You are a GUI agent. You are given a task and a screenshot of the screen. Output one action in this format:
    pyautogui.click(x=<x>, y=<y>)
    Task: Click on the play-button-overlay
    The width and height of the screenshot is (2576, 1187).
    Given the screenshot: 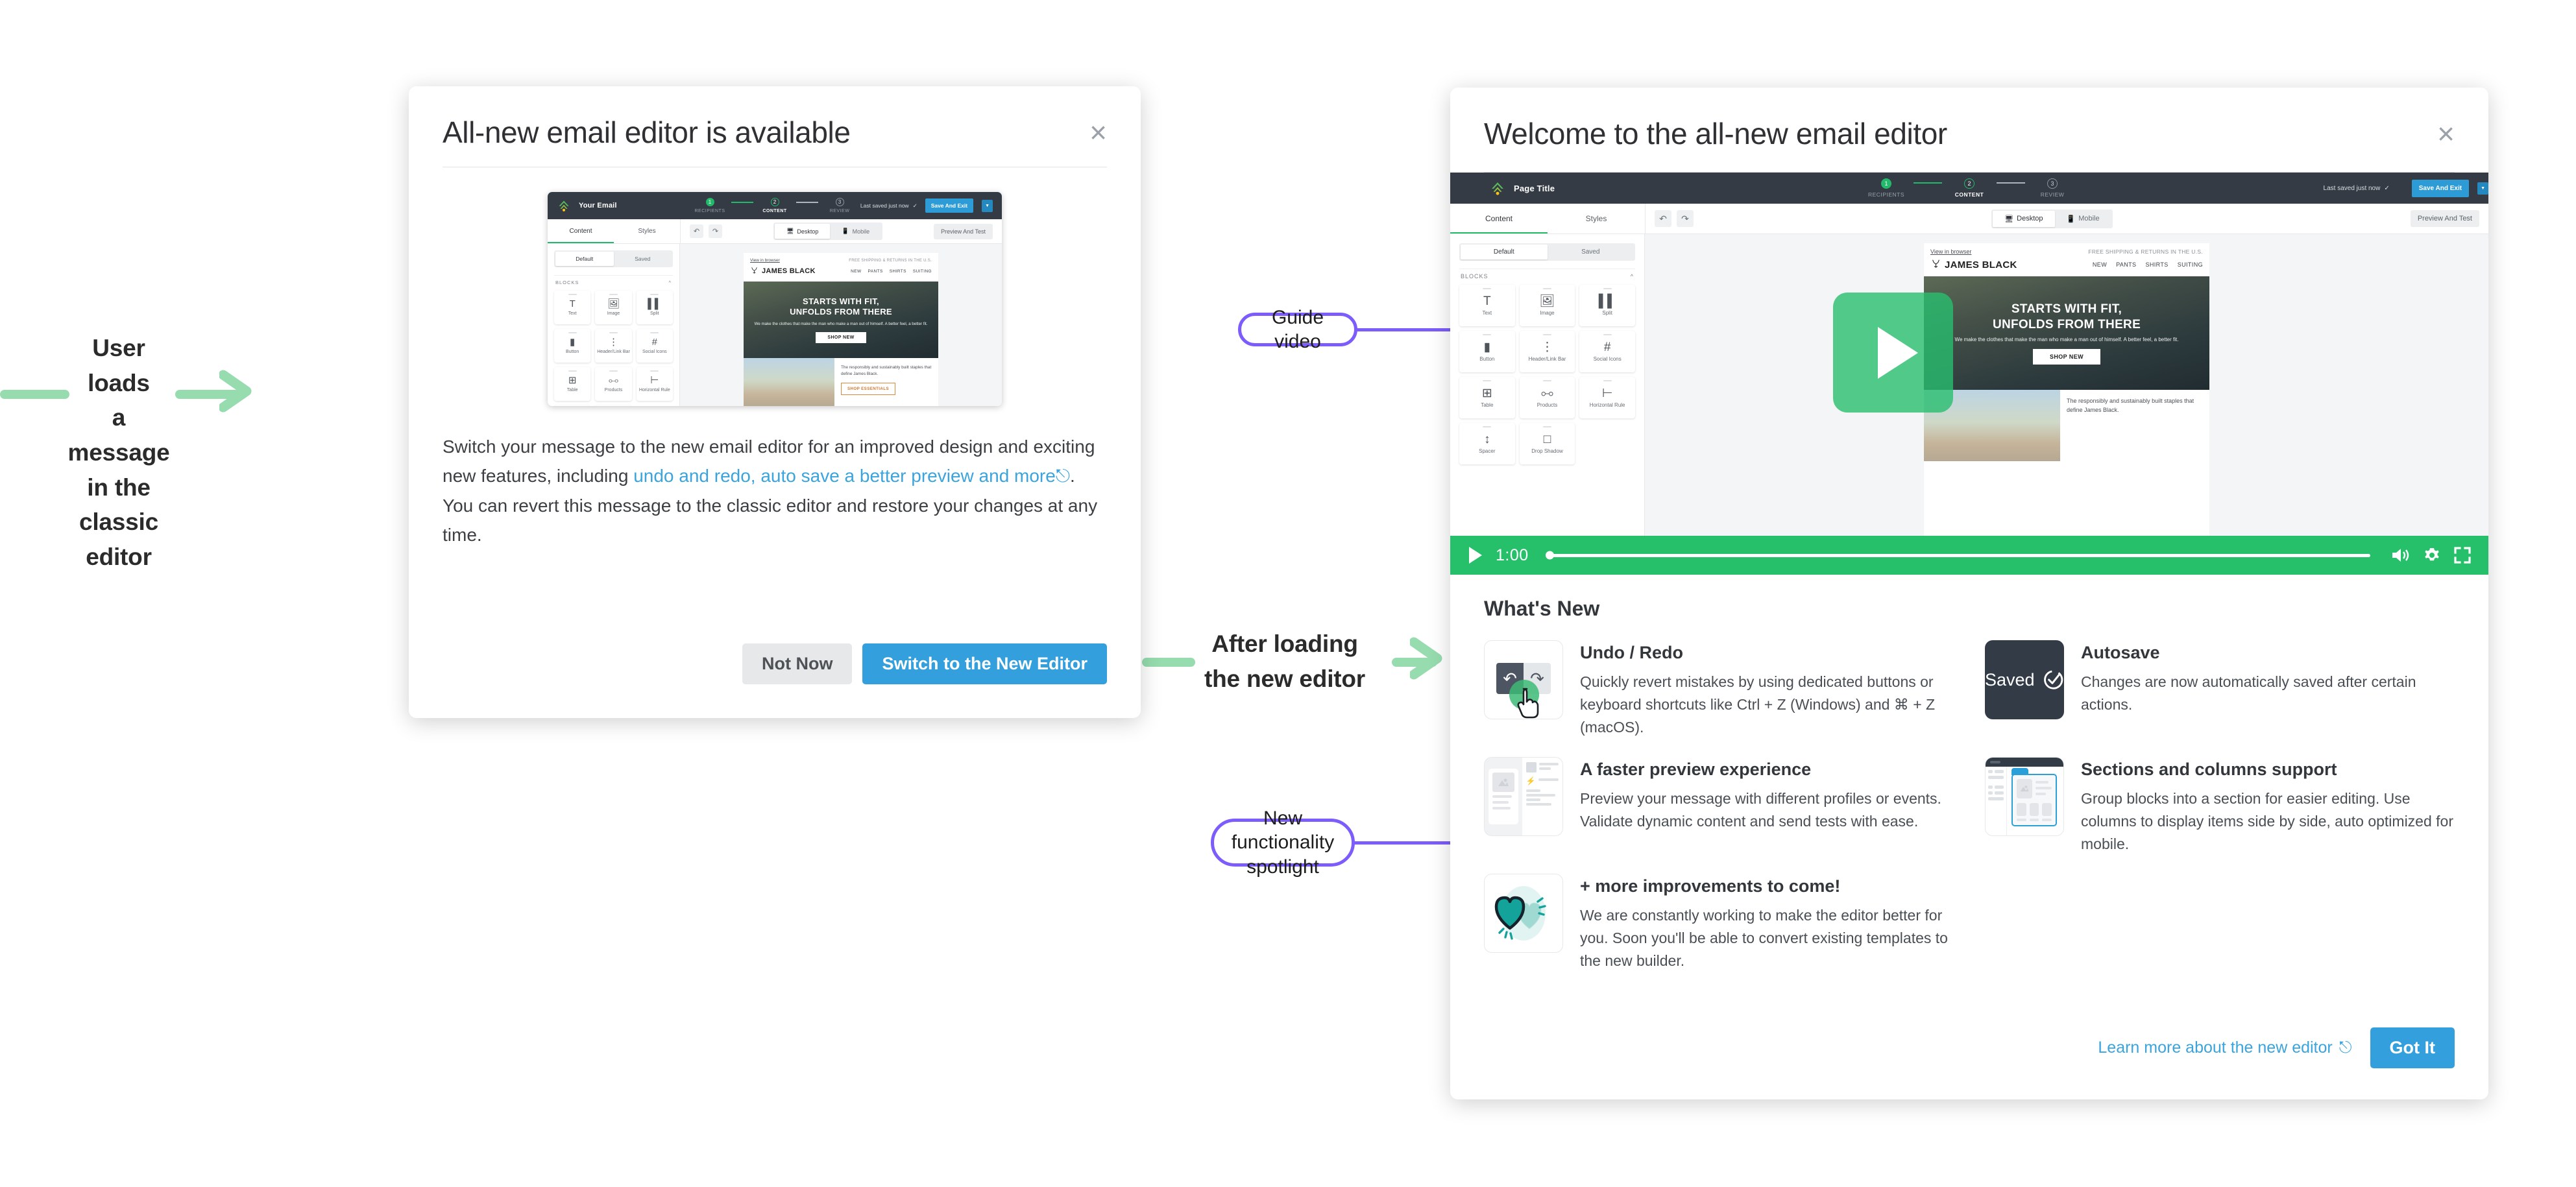 What is the action you would take?
    pyautogui.click(x=1893, y=353)
    